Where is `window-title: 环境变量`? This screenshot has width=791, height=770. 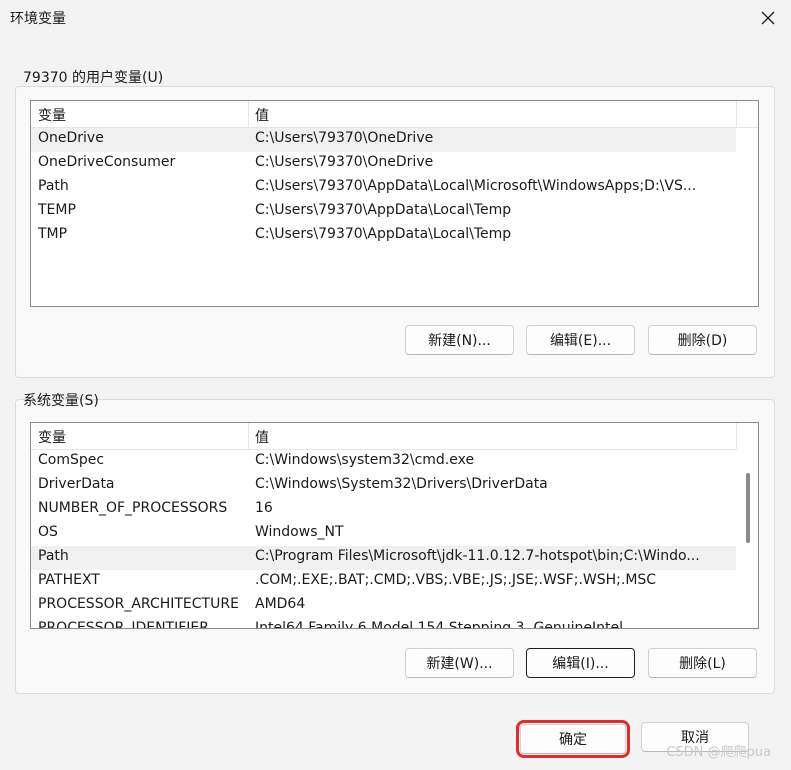 window-title: 环境变量 is located at coordinates (38, 19).